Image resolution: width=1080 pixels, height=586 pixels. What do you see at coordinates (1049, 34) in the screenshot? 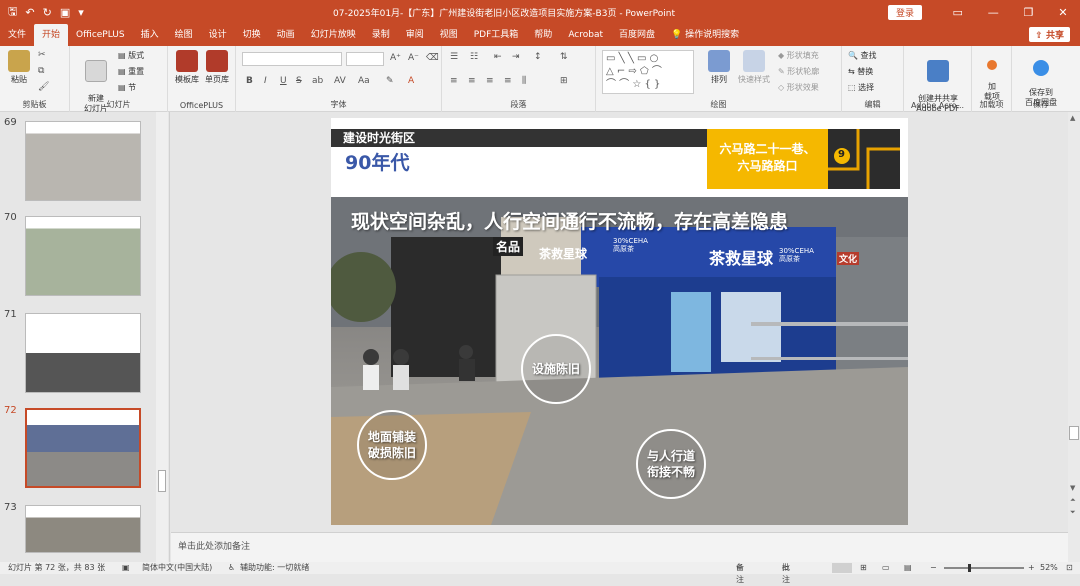
I see `share-button: ⇪ 共享` at bounding box center [1049, 34].